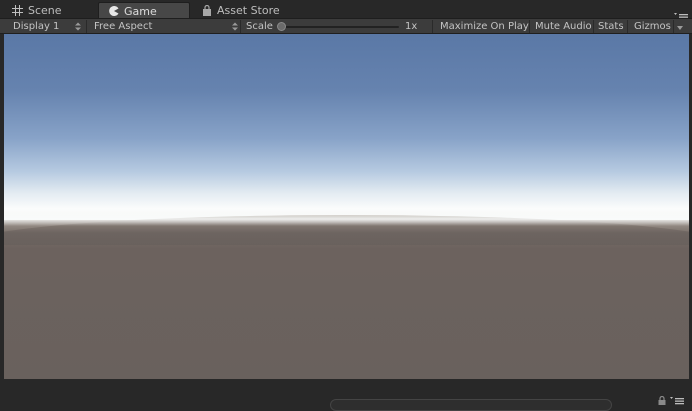 This screenshot has height=411, width=692. I want to click on display-dropdown: Display 1, so click(46, 26).